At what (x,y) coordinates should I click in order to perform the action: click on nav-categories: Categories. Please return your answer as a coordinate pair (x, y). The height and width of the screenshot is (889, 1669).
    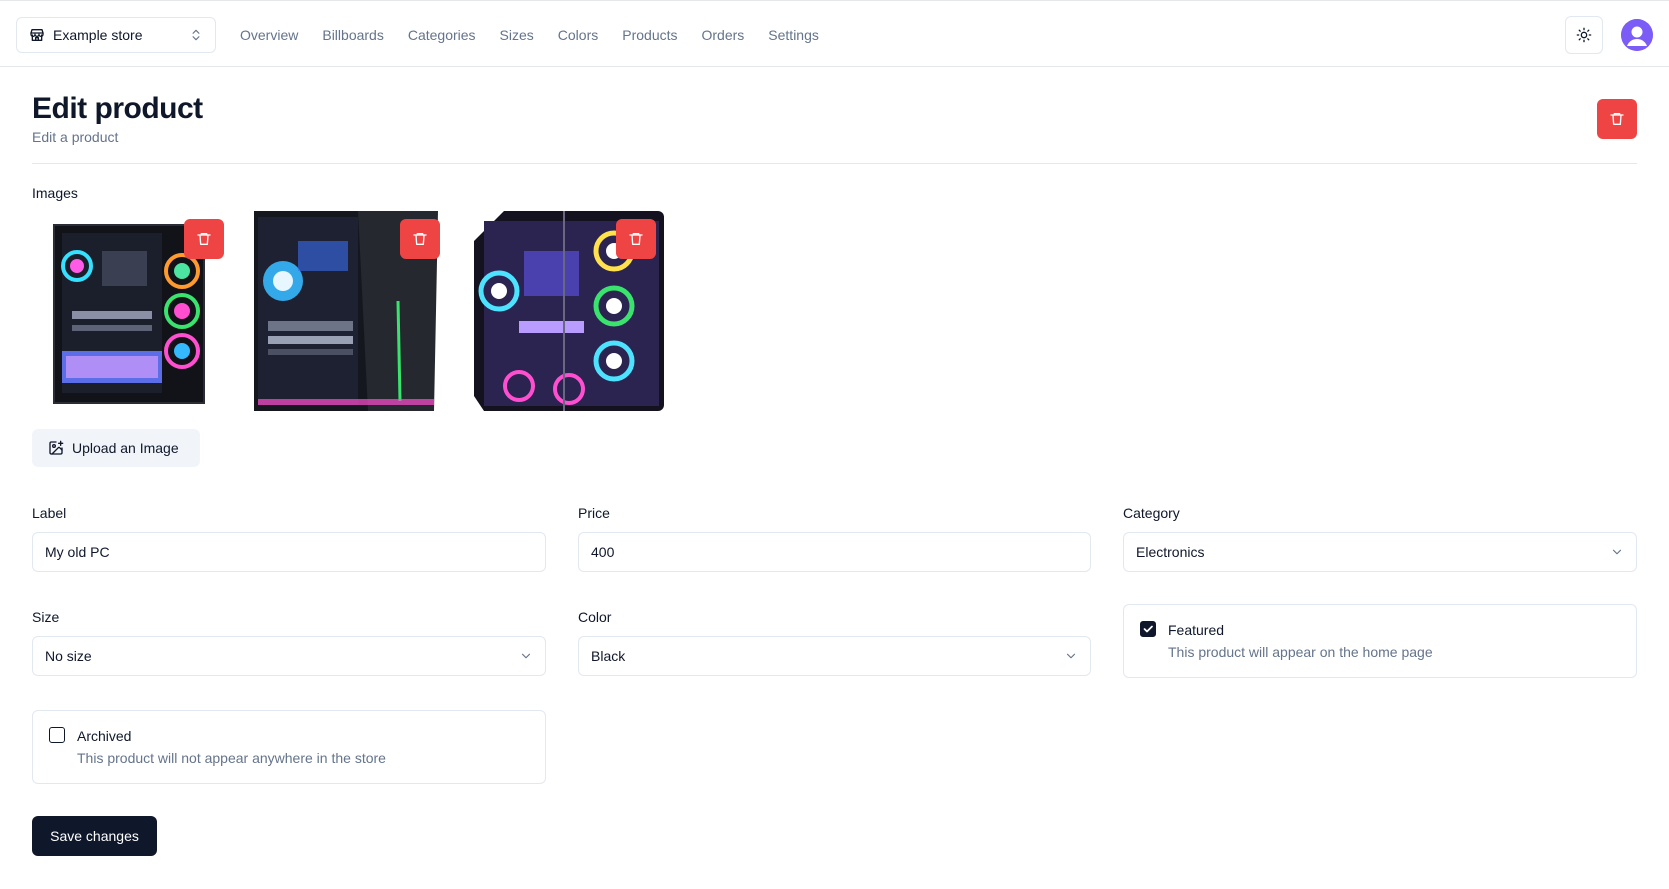
    Looking at the image, I should click on (442, 35).